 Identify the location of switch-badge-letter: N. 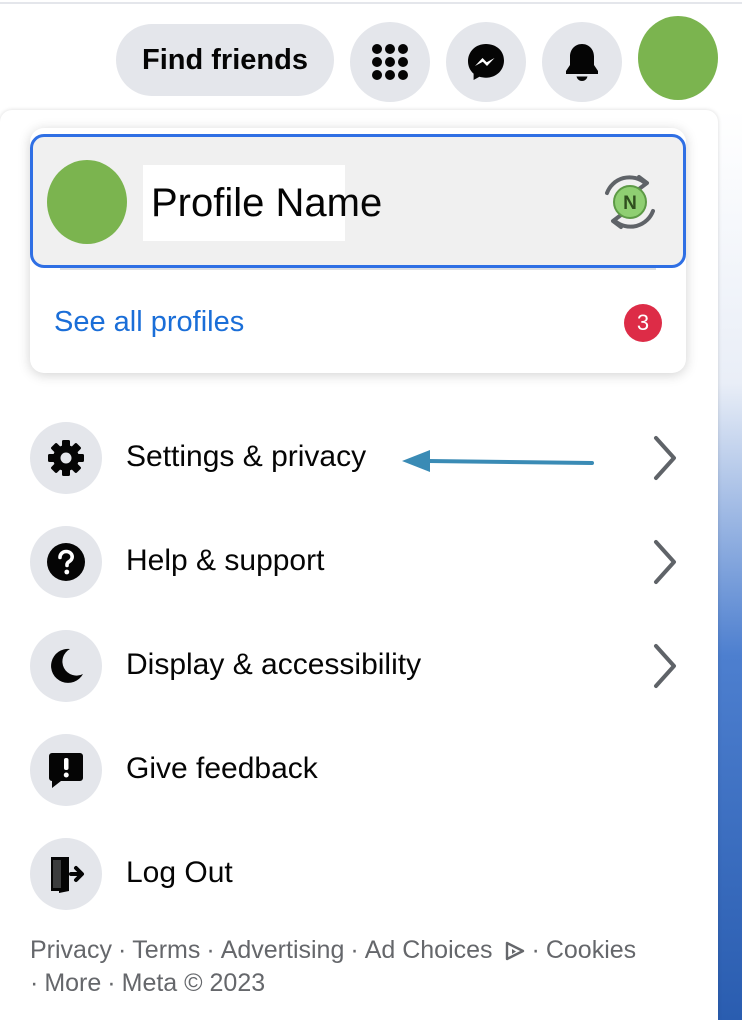
(630, 203).